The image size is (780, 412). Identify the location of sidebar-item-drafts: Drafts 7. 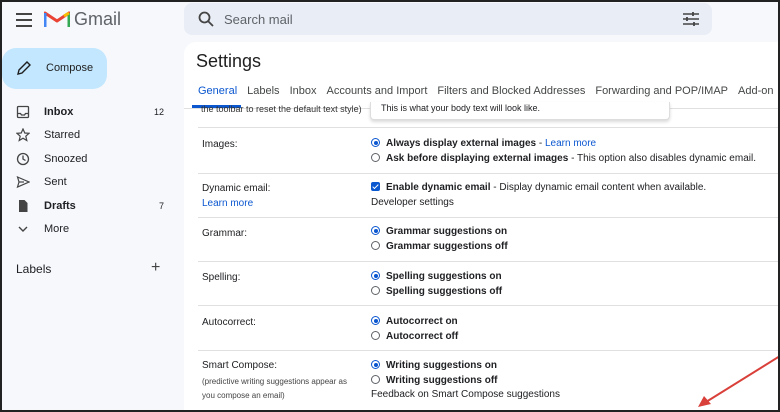
(88, 206).